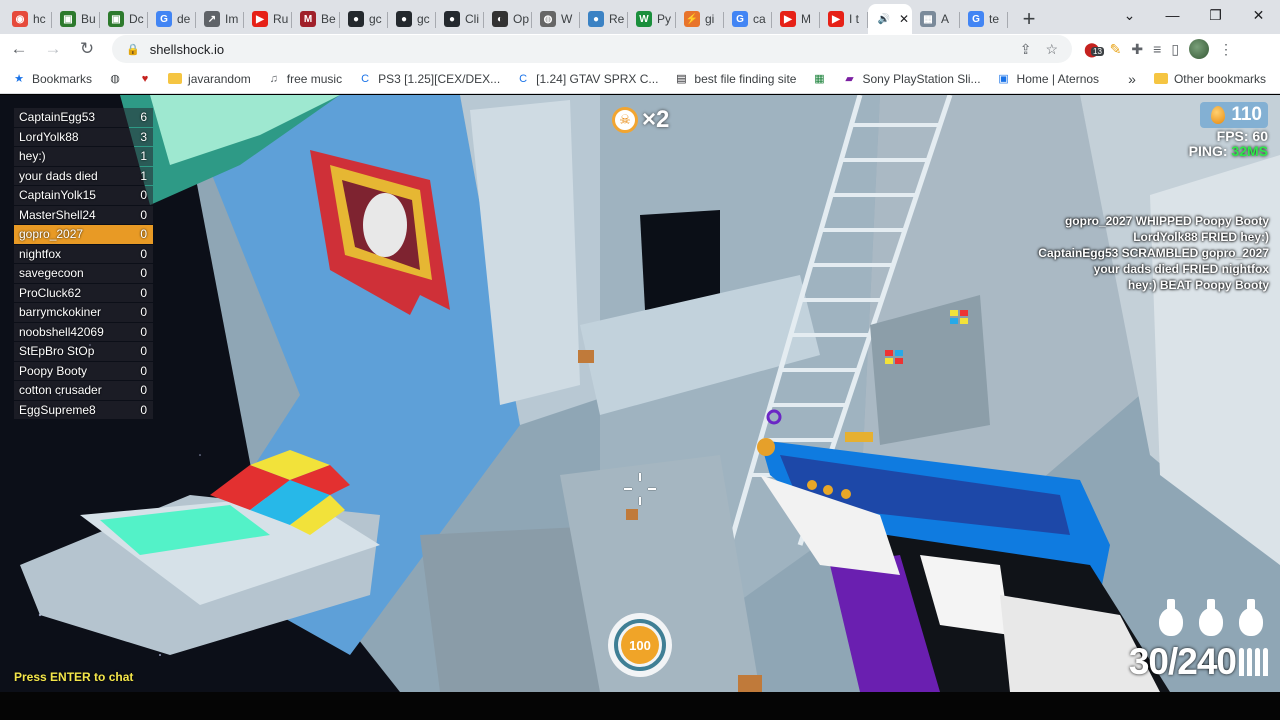 This screenshot has width=1280, height=720. Describe the element at coordinates (83, 351) in the screenshot. I see `scoreboard-row: StEpBro StOp 0` at that location.